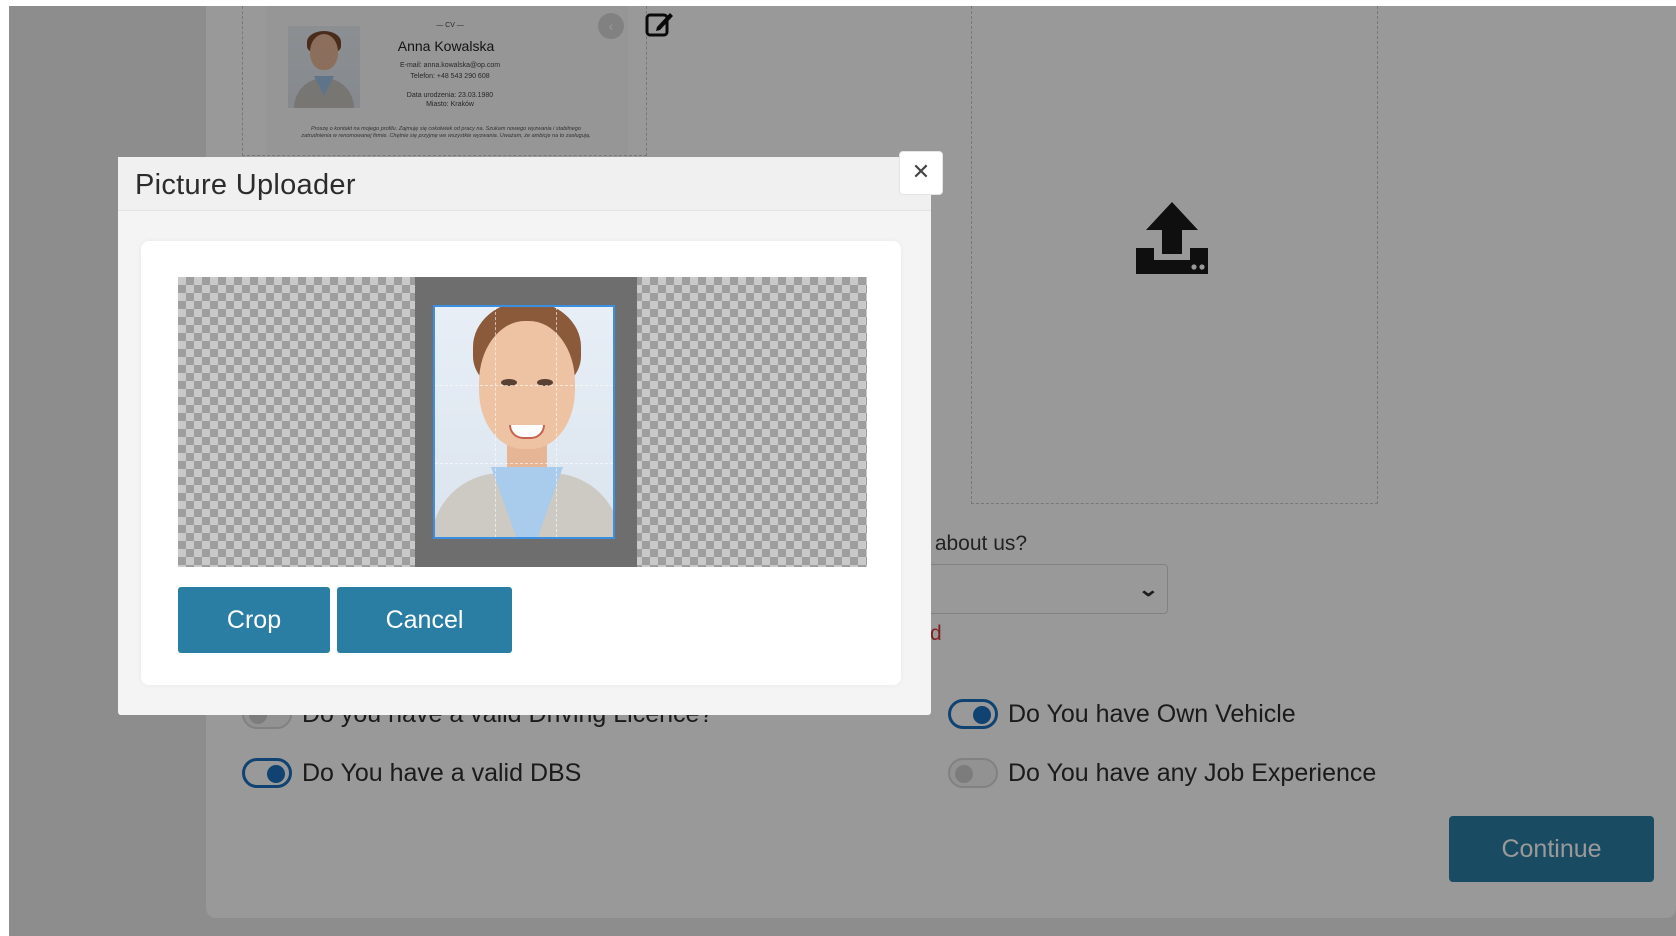 Image resolution: width=1676 pixels, height=936 pixels. Describe the element at coordinates (254, 620) in the screenshot. I see `crop-button: Crop` at that location.